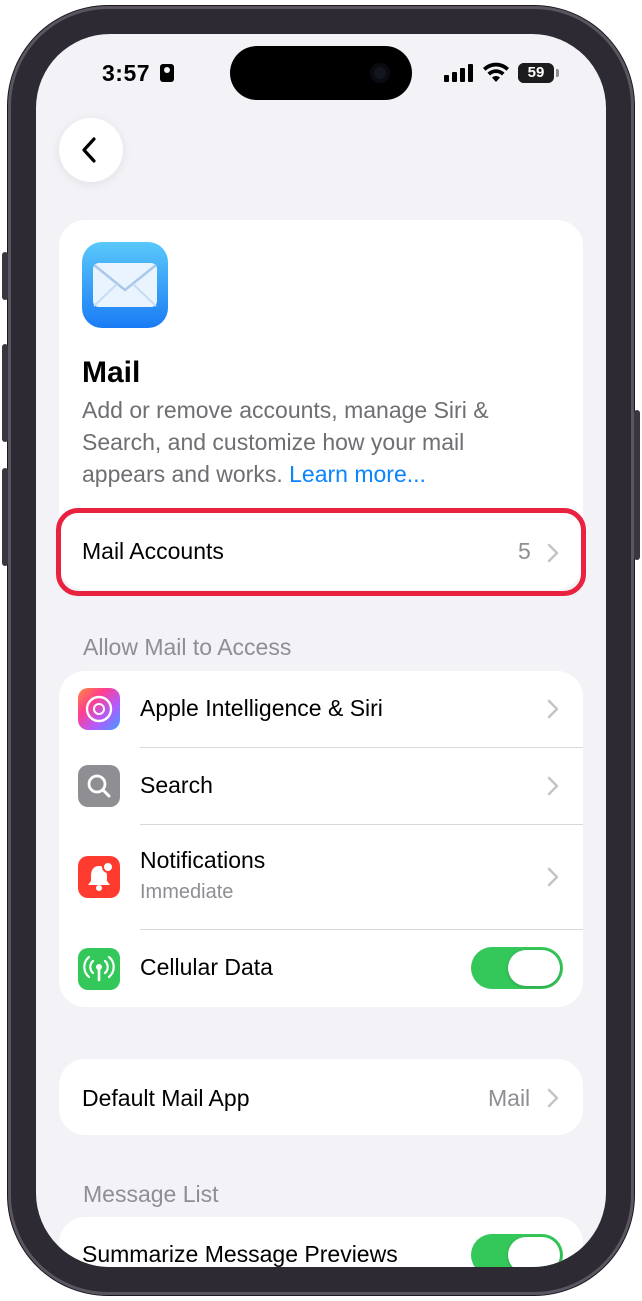 The height and width of the screenshot is (1301, 642). I want to click on row-label: Search, so click(176, 785).